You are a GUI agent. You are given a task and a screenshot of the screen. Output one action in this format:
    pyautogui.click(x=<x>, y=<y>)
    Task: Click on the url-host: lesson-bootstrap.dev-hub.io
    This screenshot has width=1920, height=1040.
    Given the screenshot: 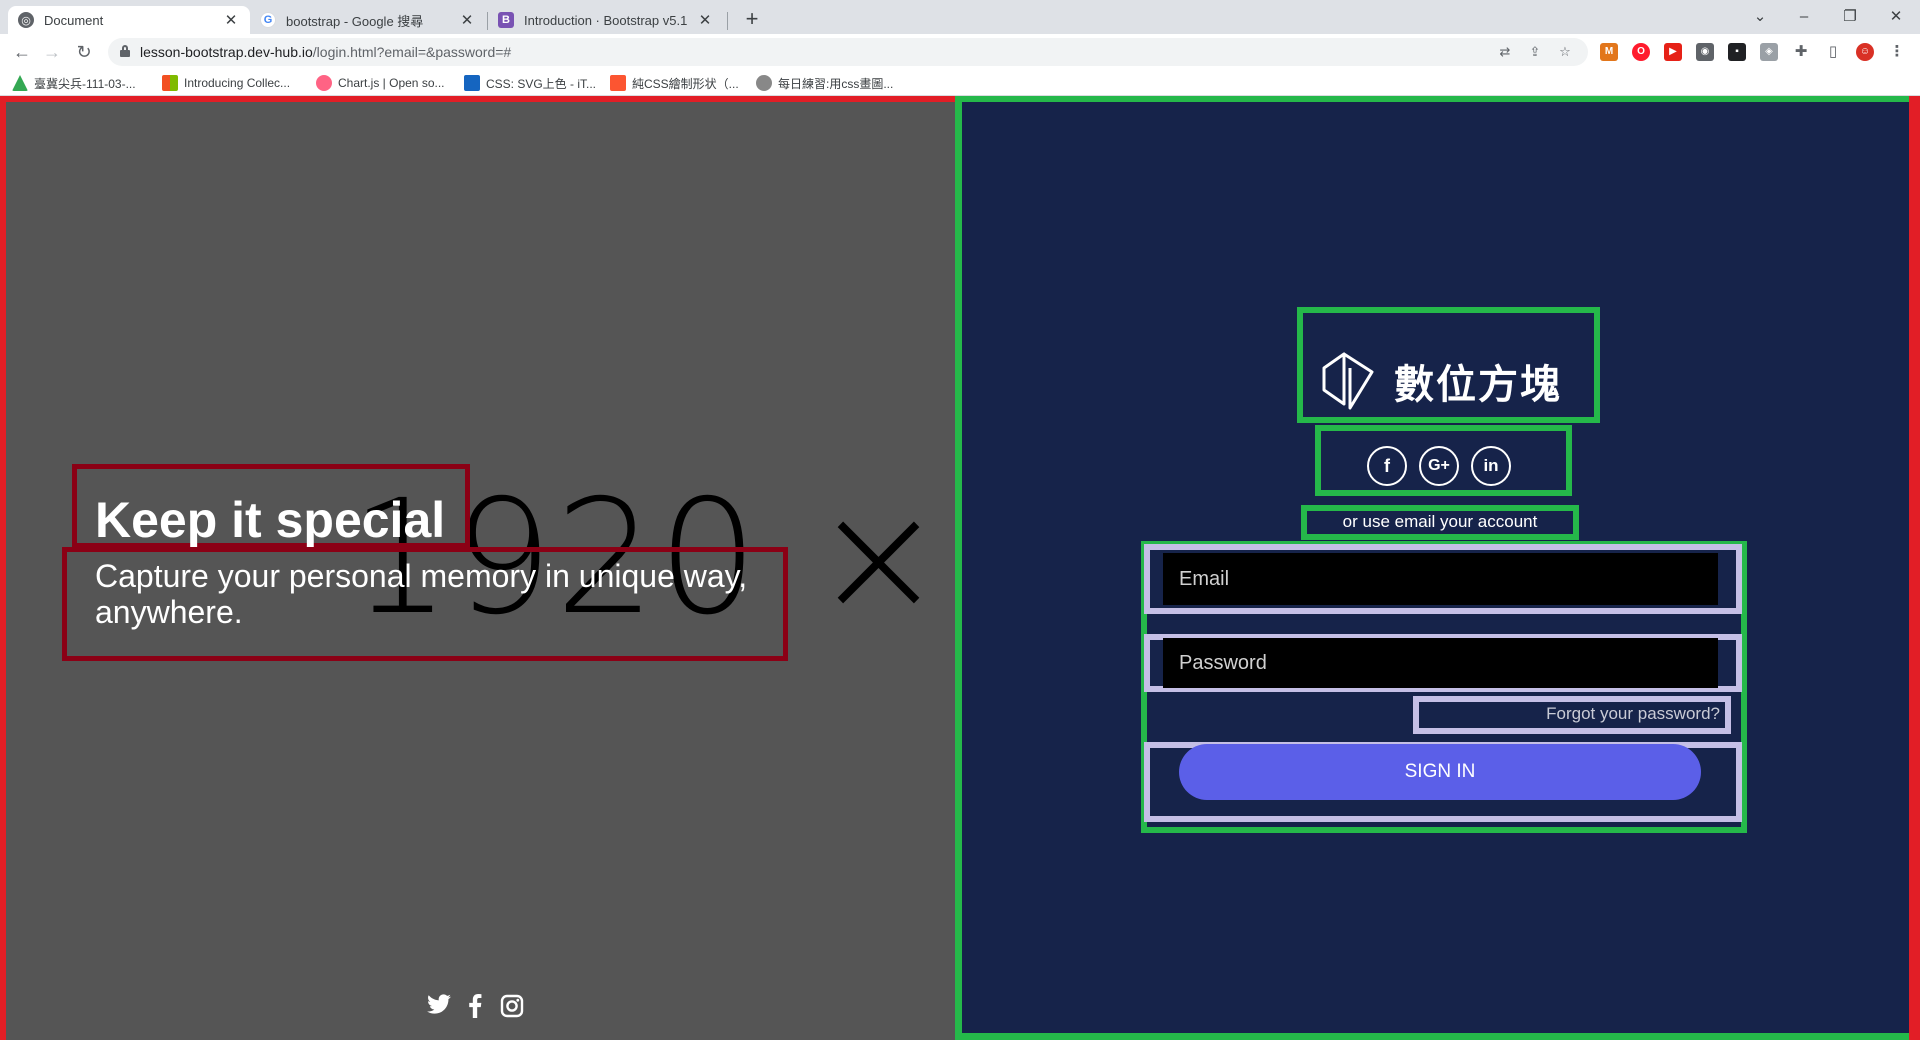 What is the action you would take?
    pyautogui.click(x=226, y=52)
    